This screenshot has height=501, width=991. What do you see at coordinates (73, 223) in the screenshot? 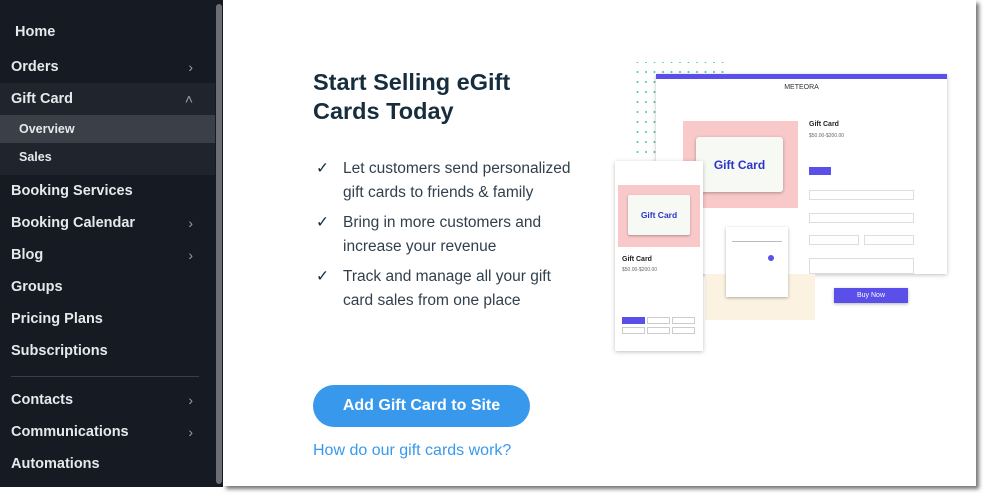
I see `sidebar-item-label: Booking Calendar` at bounding box center [73, 223].